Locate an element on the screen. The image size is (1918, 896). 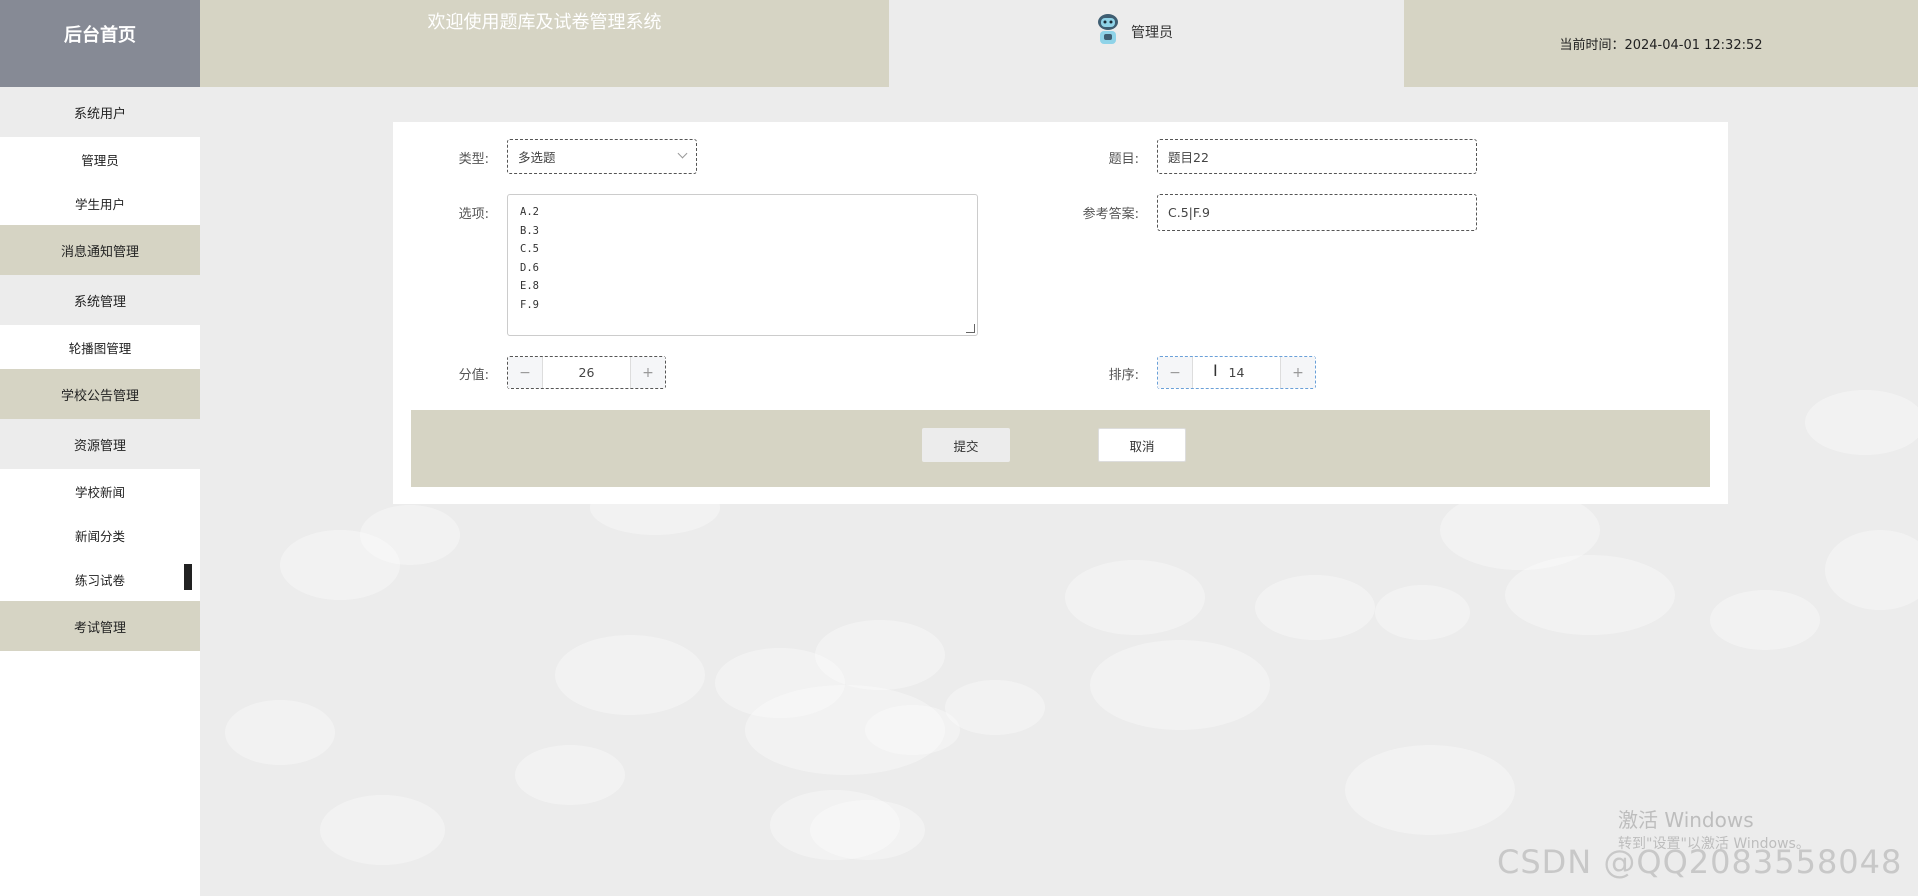
options-textarea: A.2 B.3 C.5 D.6 E.8 F.9 is located at coordinates (742, 265).